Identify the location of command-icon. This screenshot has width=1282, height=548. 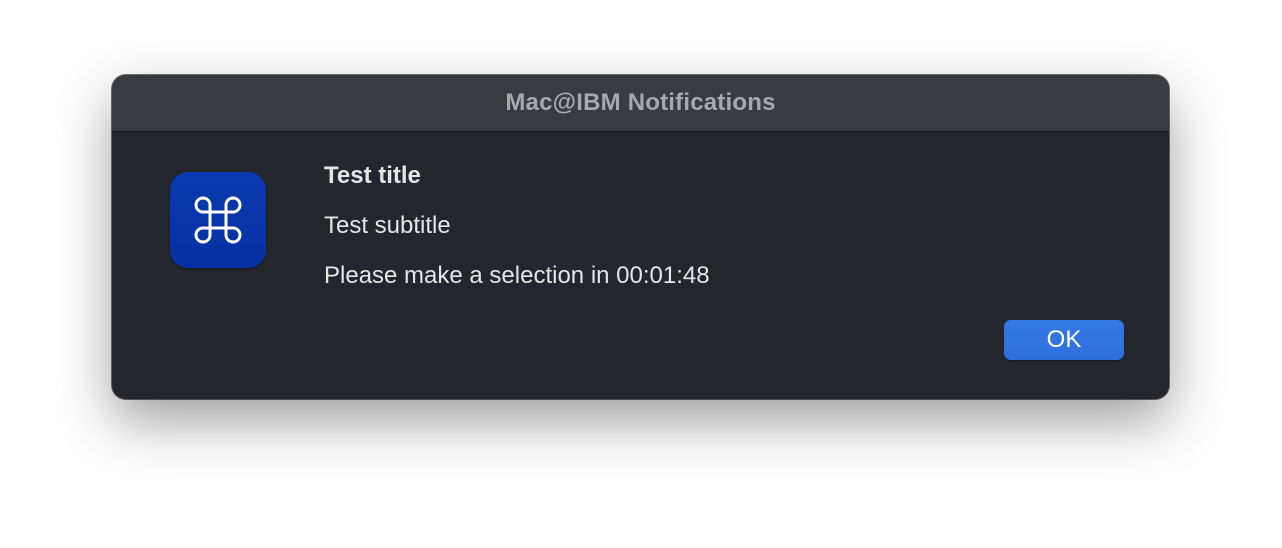
(218, 220).